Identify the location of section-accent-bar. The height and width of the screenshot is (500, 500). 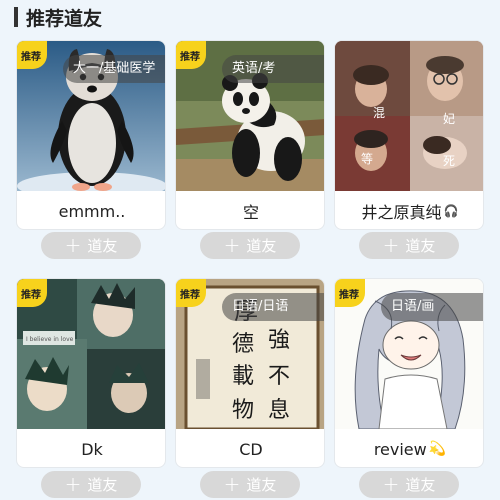
(16, 17).